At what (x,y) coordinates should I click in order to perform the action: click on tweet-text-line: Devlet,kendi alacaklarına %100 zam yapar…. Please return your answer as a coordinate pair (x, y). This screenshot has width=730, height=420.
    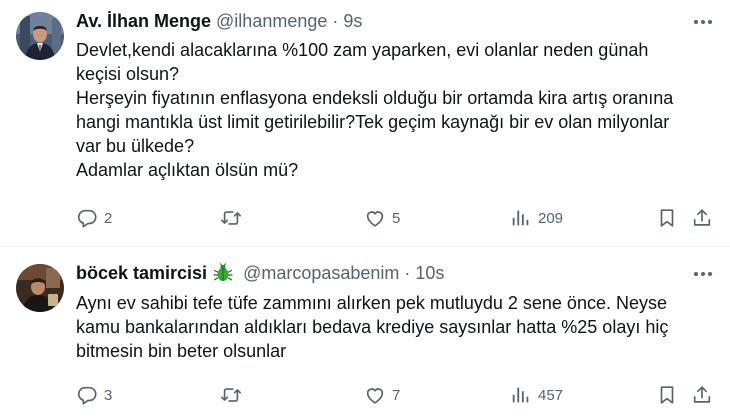
    Looking at the image, I should click on (362, 50).